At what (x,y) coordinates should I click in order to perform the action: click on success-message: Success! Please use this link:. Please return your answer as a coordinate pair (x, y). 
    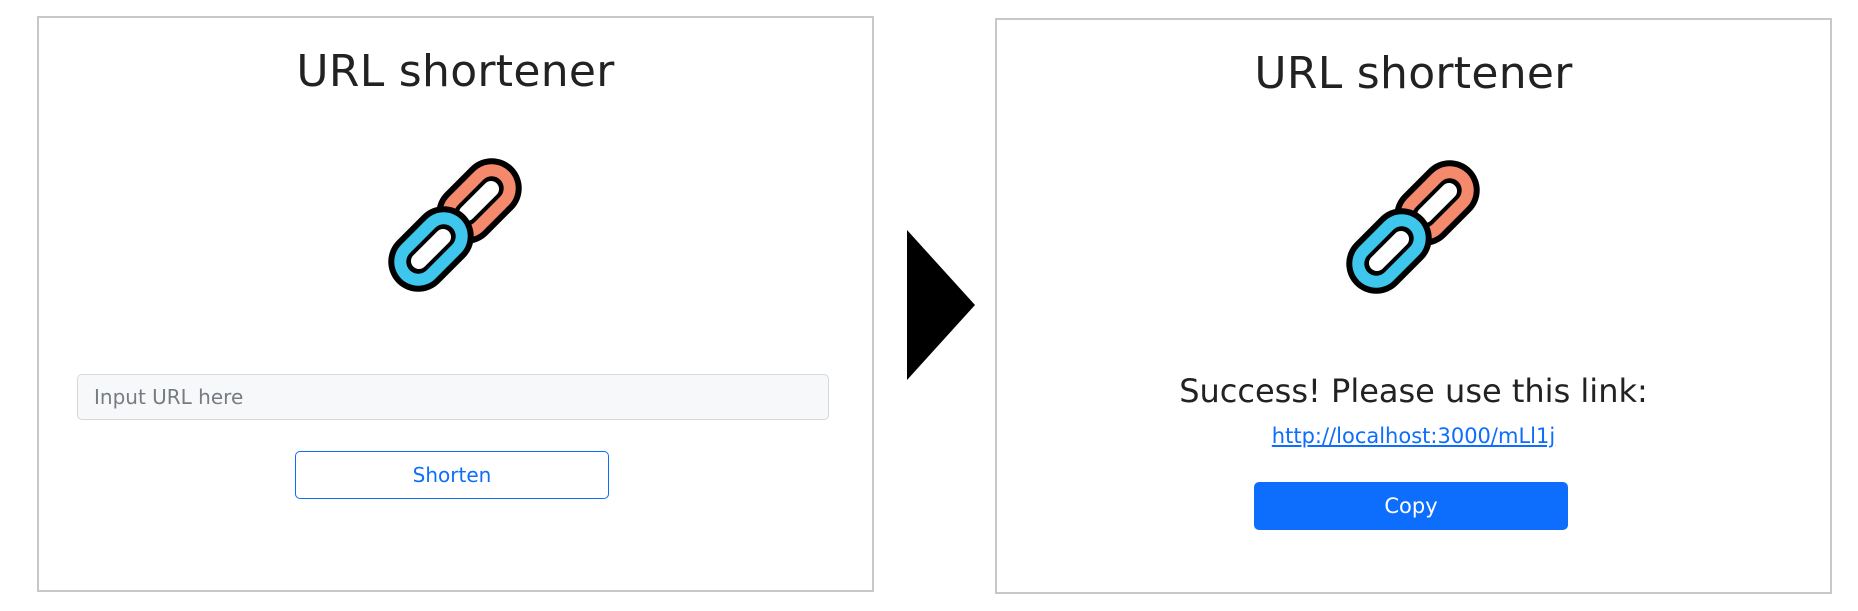
    Looking at the image, I should click on (1413, 391).